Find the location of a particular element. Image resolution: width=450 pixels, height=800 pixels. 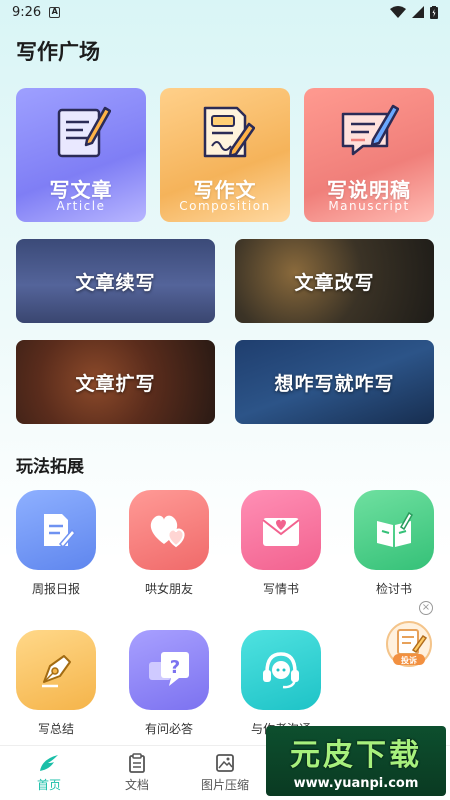

watermark: 元皮下载 www.yuanpi.com is located at coordinates (356, 761).